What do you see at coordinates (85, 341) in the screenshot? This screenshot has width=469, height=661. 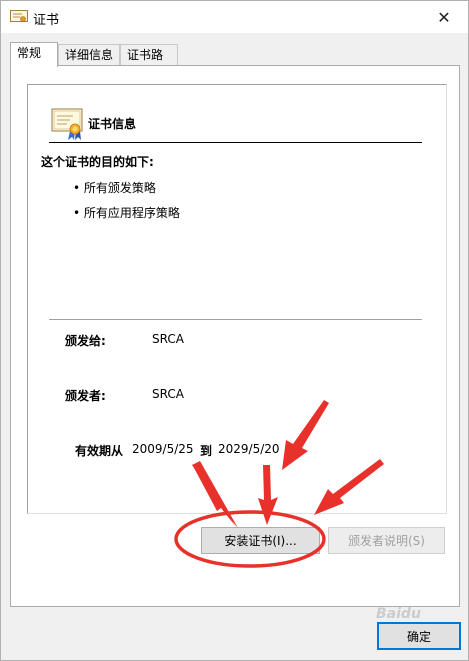 I see `issued-to-label: 颁发给:` at bounding box center [85, 341].